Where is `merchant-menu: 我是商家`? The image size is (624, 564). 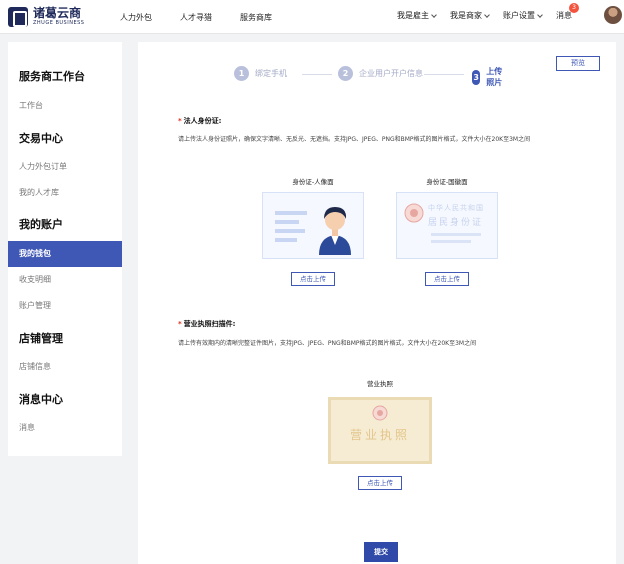 merchant-menu: 我是商家 is located at coordinates (470, 15).